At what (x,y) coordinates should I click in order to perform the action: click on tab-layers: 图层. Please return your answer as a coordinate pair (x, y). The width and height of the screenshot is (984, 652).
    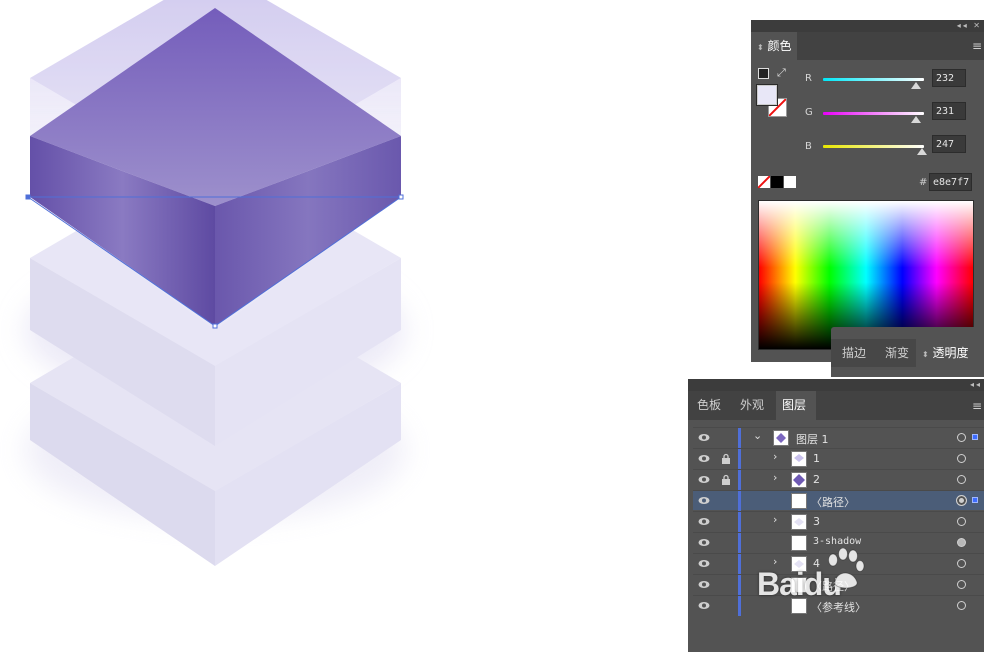
    Looking at the image, I should click on (796, 405).